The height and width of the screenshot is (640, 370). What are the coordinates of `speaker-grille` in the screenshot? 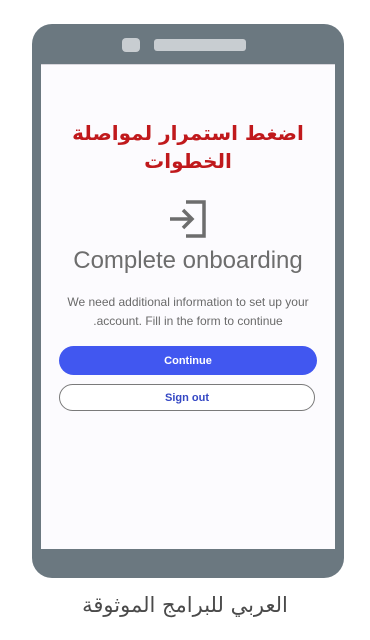 It's located at (200, 45).